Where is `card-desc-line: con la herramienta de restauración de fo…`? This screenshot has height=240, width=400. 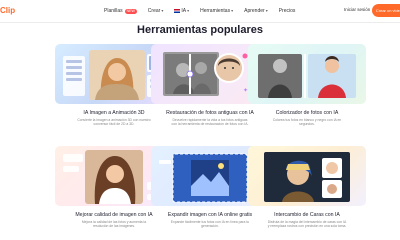
card-desc-line: con la herramienta de restauración de fo… is located at coordinates (210, 124).